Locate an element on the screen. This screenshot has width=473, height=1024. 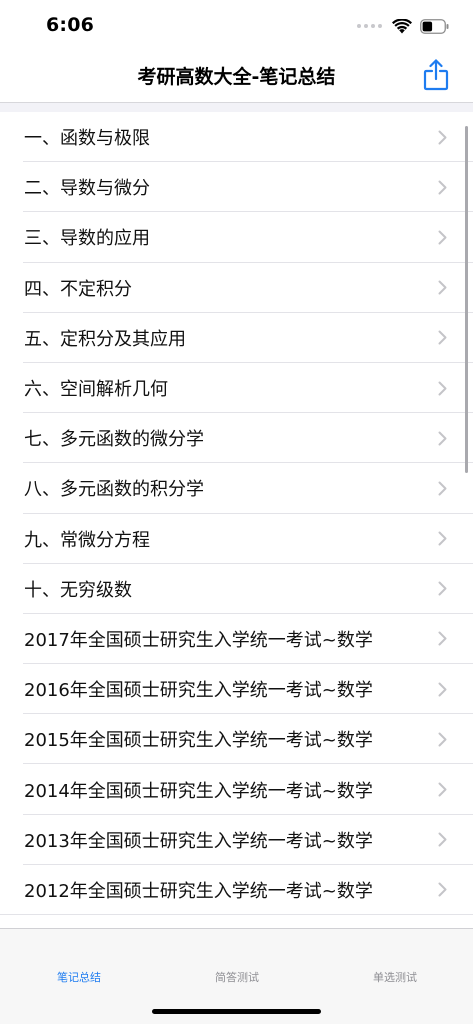
status-time: 6:06 is located at coordinates (70, 25).